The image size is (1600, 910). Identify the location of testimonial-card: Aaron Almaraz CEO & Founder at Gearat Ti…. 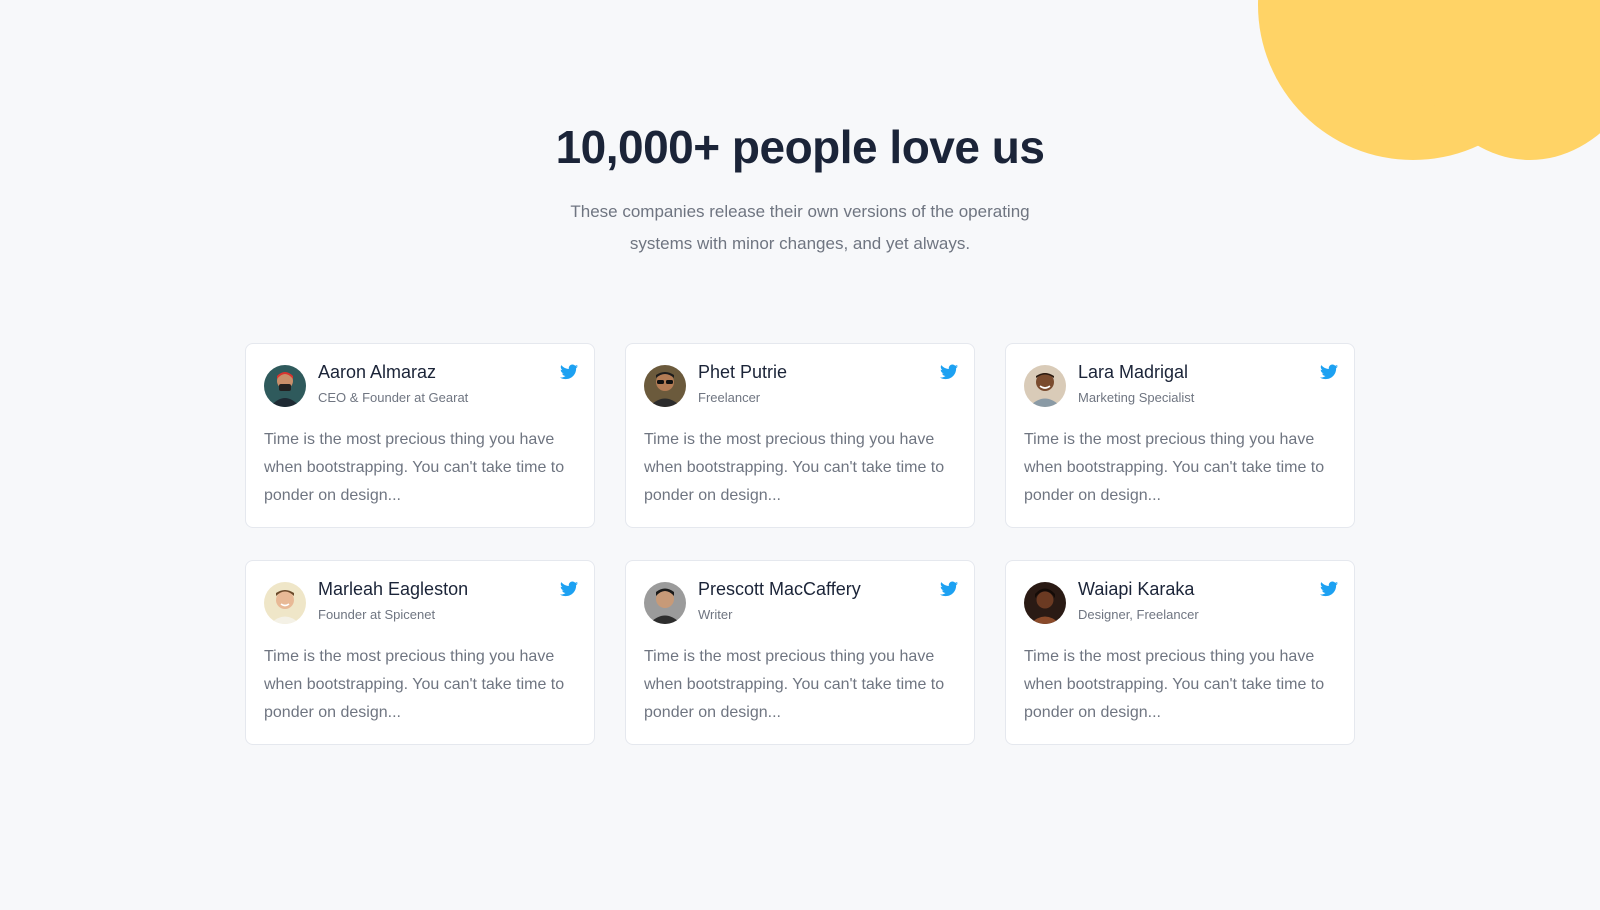
(420, 435).